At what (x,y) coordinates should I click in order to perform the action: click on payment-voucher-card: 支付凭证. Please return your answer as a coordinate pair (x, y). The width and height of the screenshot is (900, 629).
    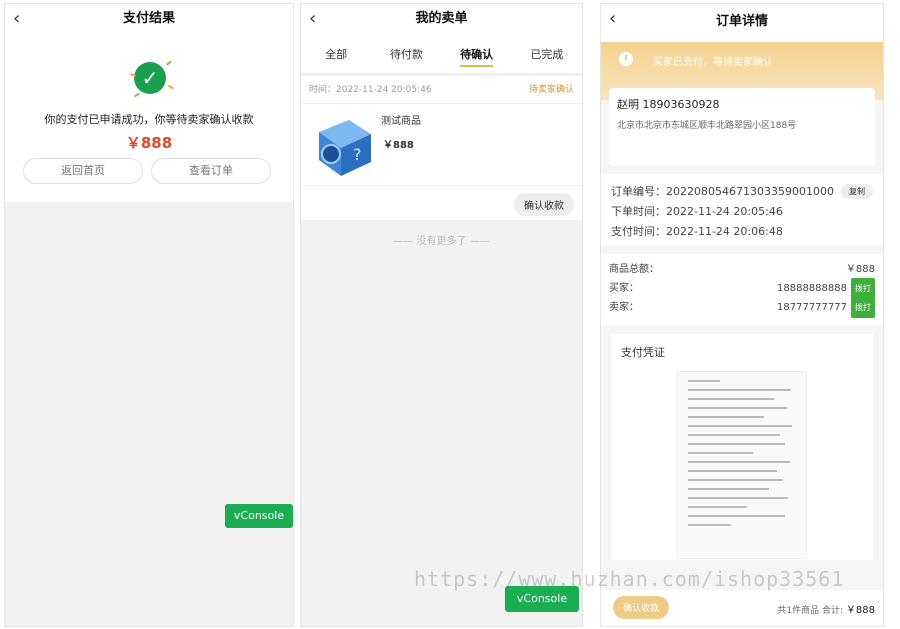
    Looking at the image, I should click on (742, 447).